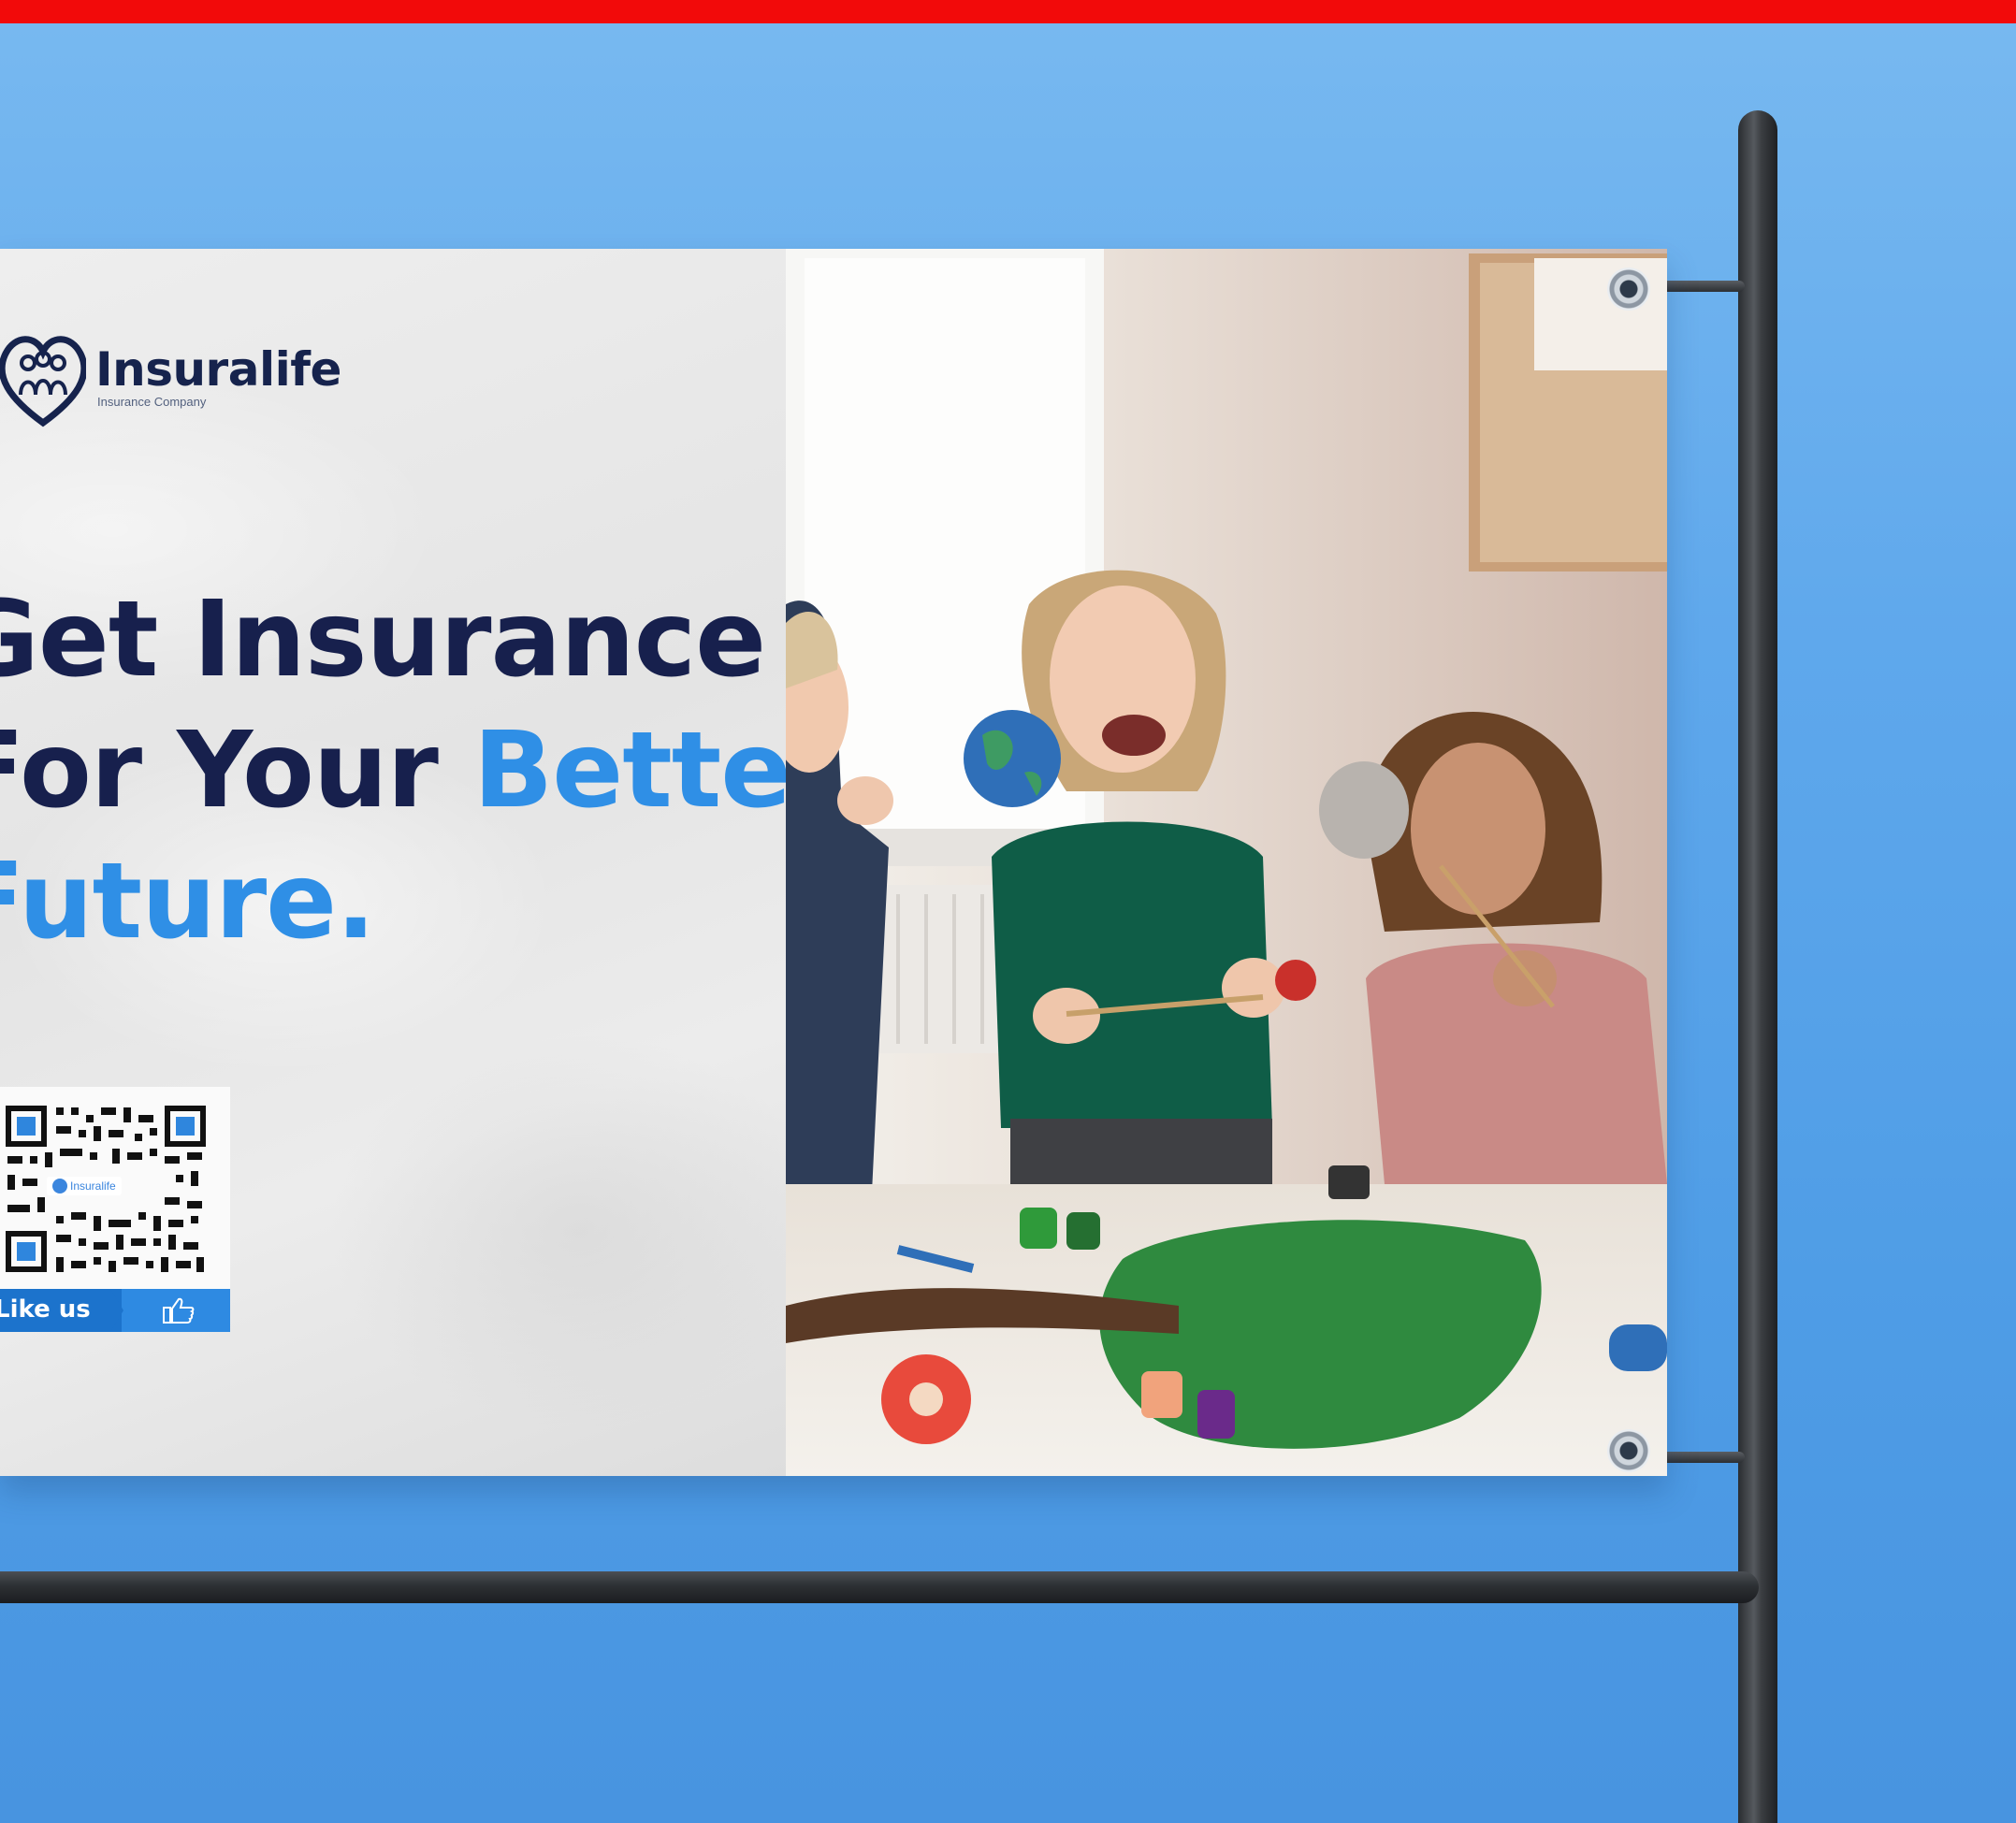 The width and height of the screenshot is (2016, 1823). I want to click on like-us-label: Like us, so click(45, 1309).